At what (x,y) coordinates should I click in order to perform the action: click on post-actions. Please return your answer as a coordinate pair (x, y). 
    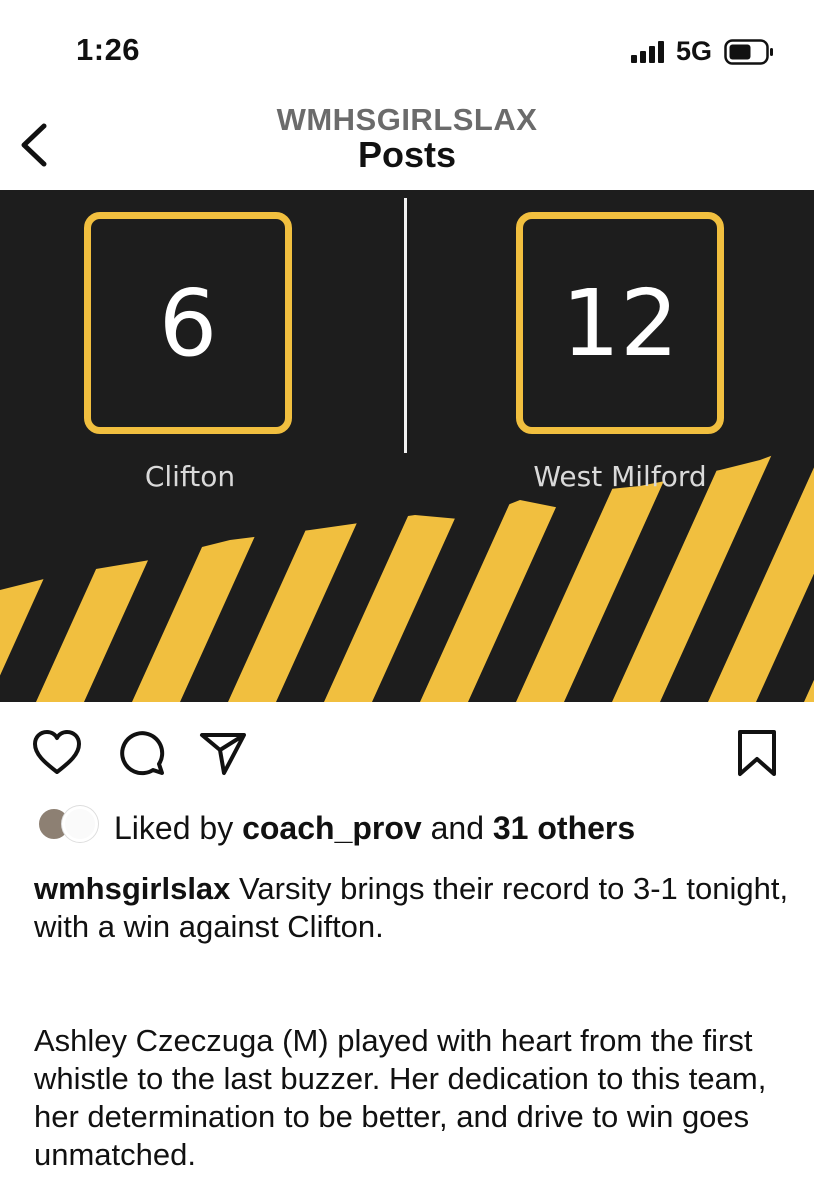
    Looking at the image, I should click on (407, 753).